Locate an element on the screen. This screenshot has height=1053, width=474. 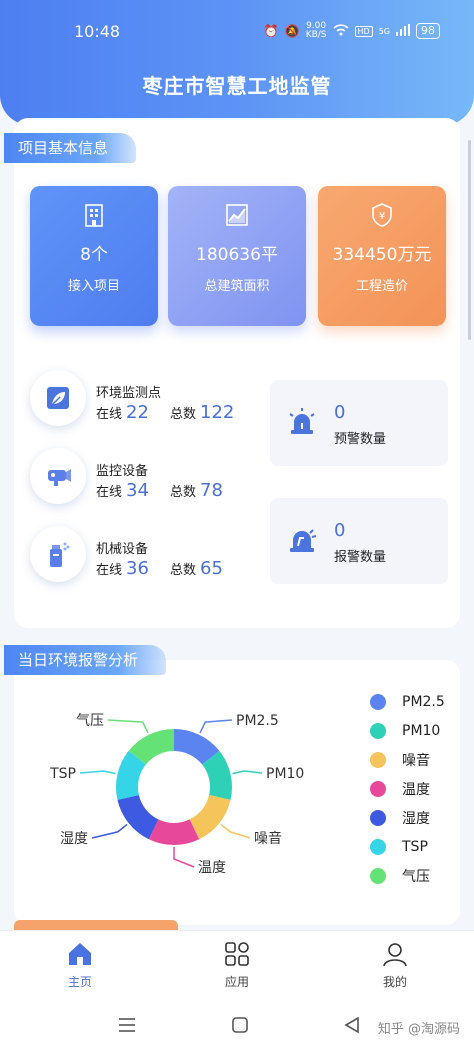
legend-label: PM2.5 is located at coordinates (423, 702).